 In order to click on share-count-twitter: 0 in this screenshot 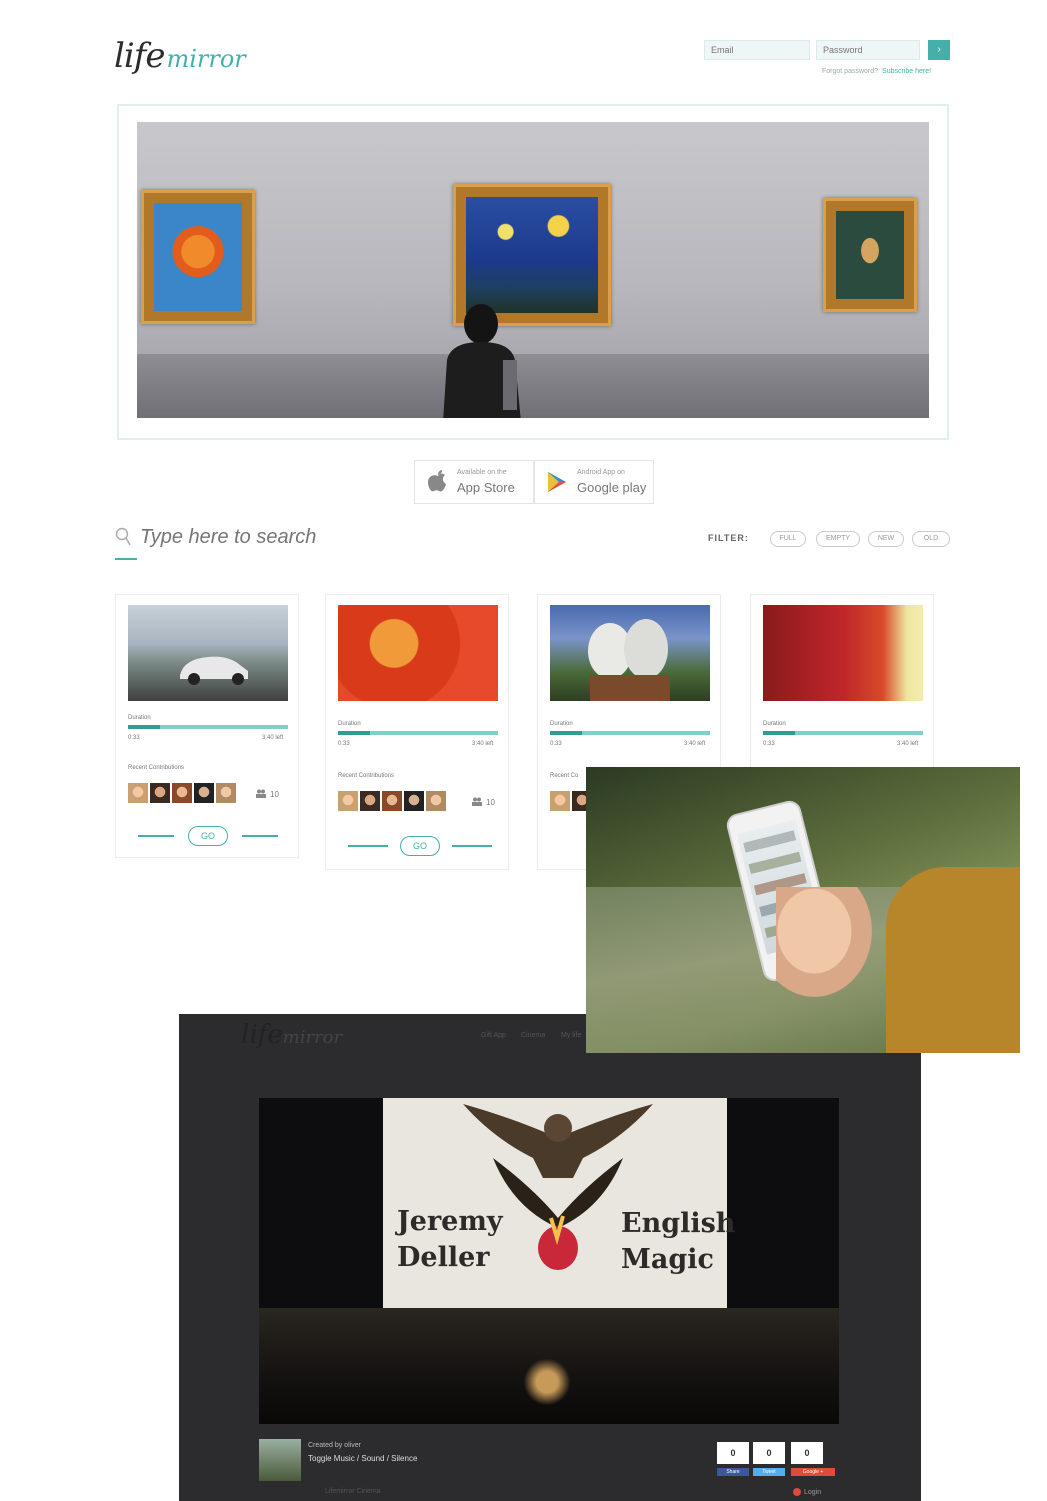, I will do `click(769, 1453)`.